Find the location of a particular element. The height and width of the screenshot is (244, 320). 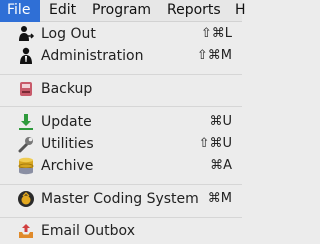

menu-item-shortcut: ⌘A is located at coordinates (221, 165).